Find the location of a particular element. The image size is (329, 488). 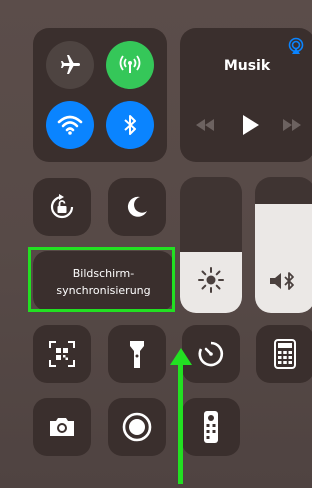

annotation-arrow-line is located at coordinates (180, 423).